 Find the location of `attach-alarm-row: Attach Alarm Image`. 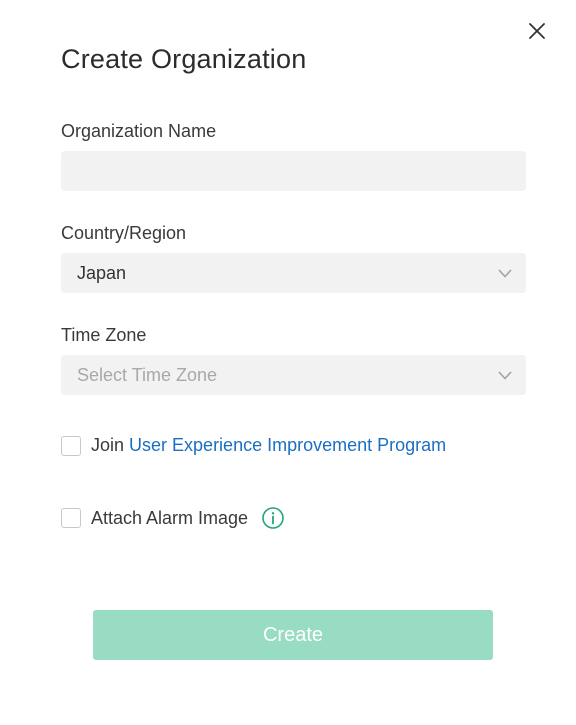

attach-alarm-row: Attach Alarm Image is located at coordinates (173, 518).